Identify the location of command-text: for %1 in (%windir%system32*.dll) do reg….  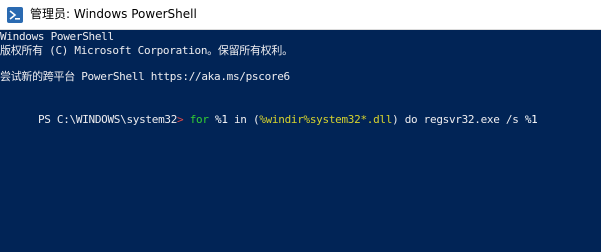
(360, 119).